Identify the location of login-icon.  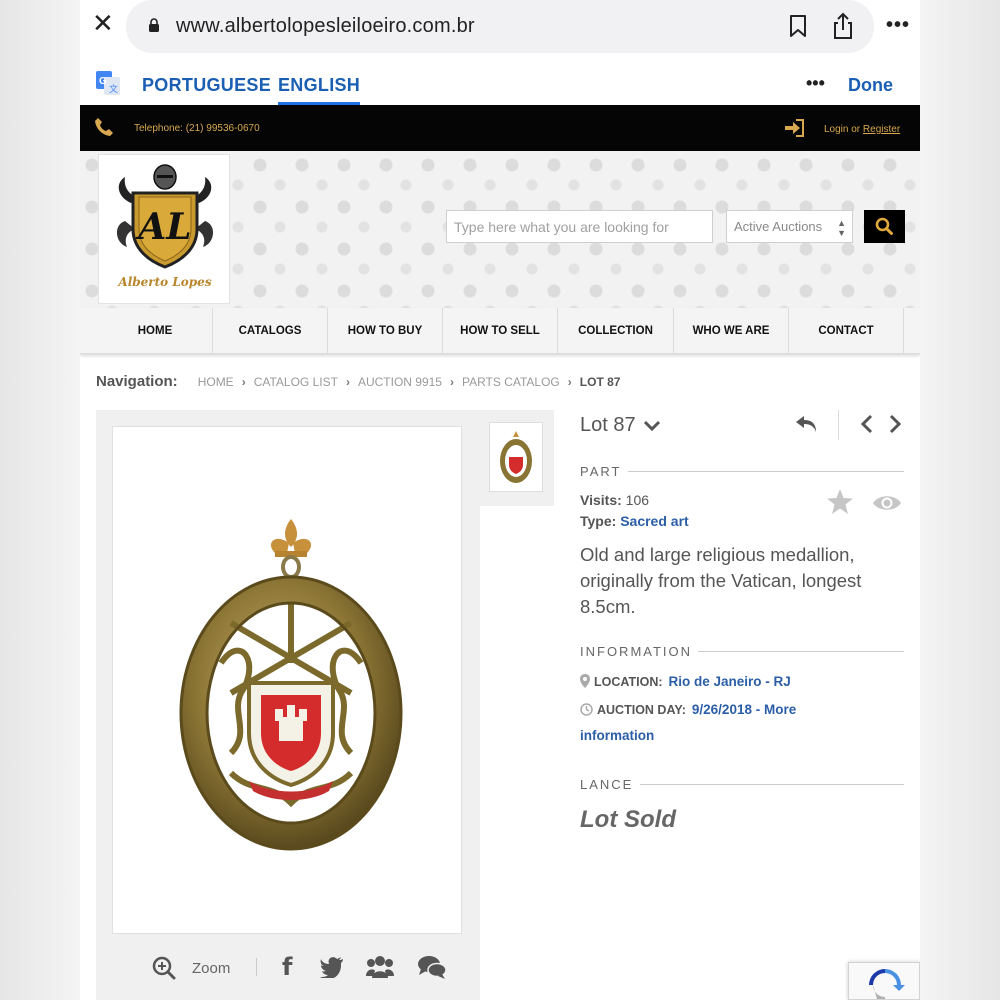
(794, 128).